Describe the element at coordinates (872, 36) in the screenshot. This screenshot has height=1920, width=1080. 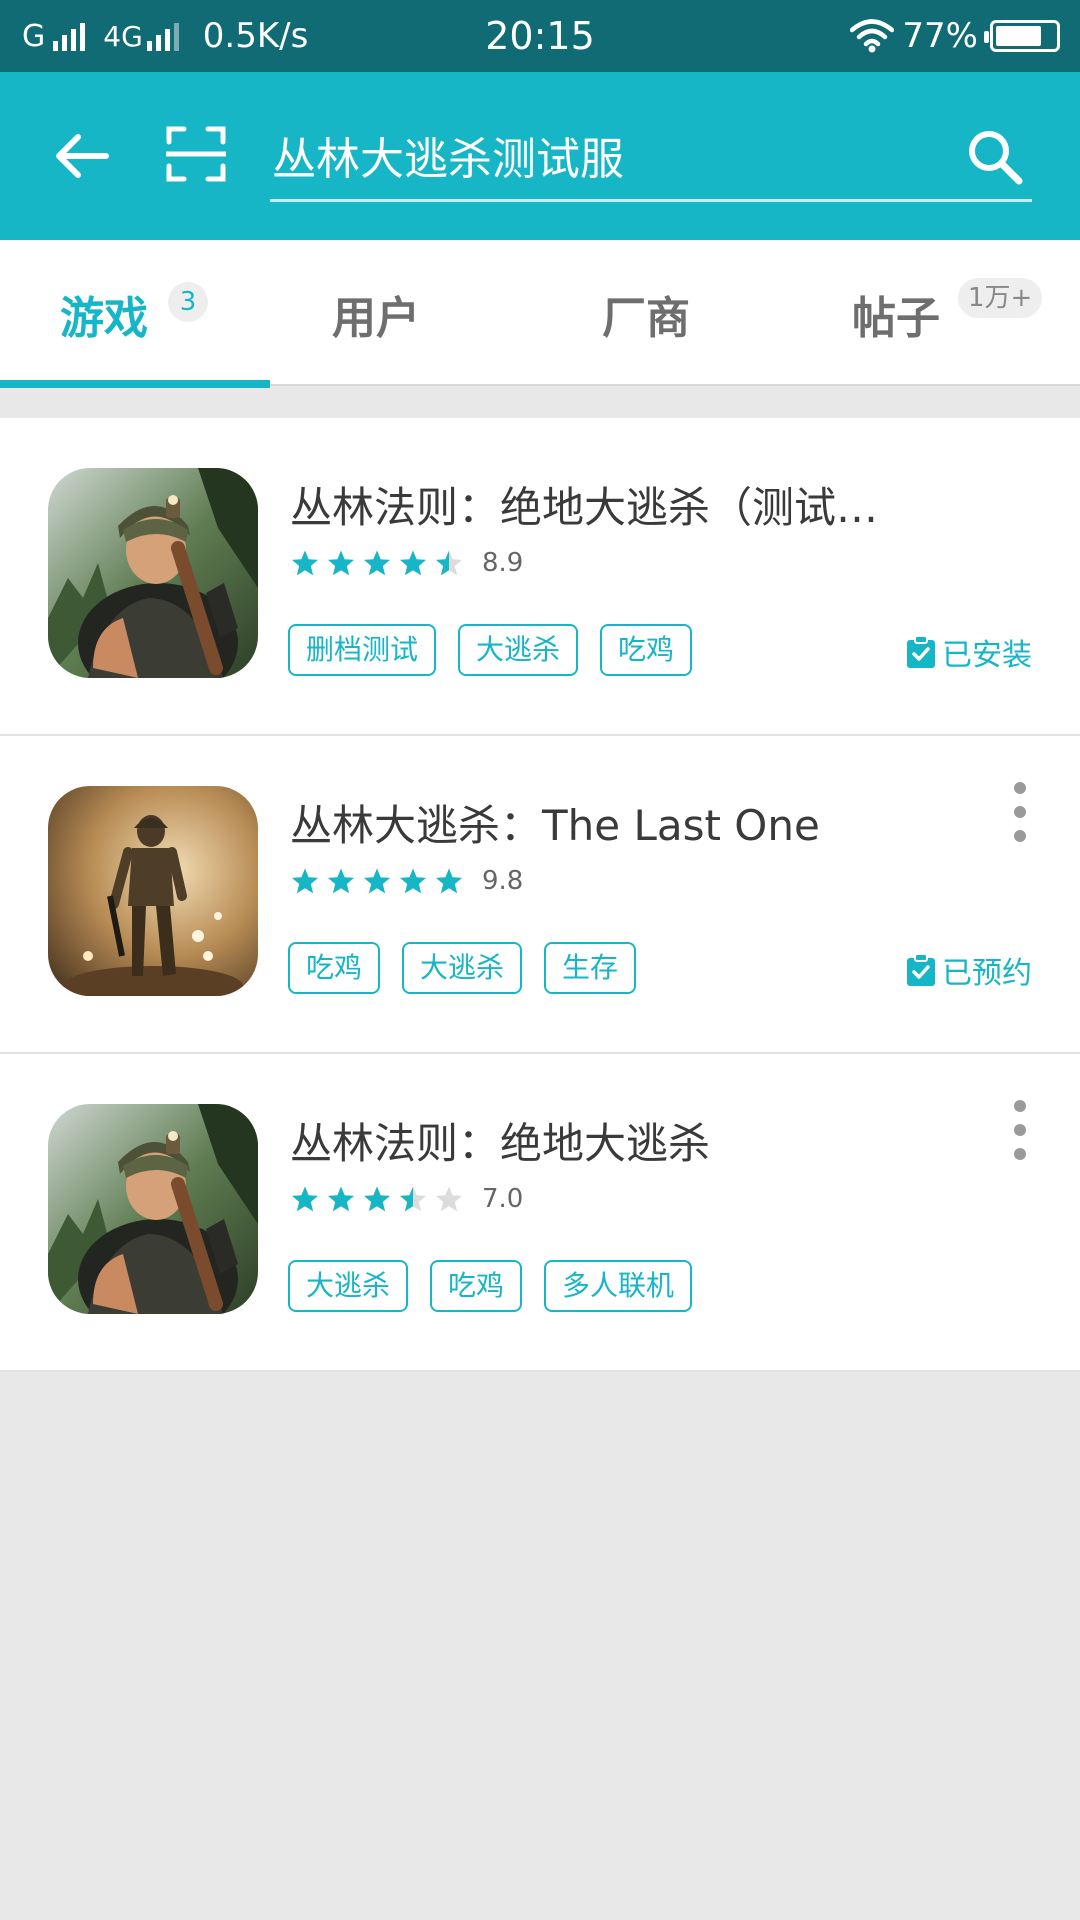
I see `wifi-icon` at that location.